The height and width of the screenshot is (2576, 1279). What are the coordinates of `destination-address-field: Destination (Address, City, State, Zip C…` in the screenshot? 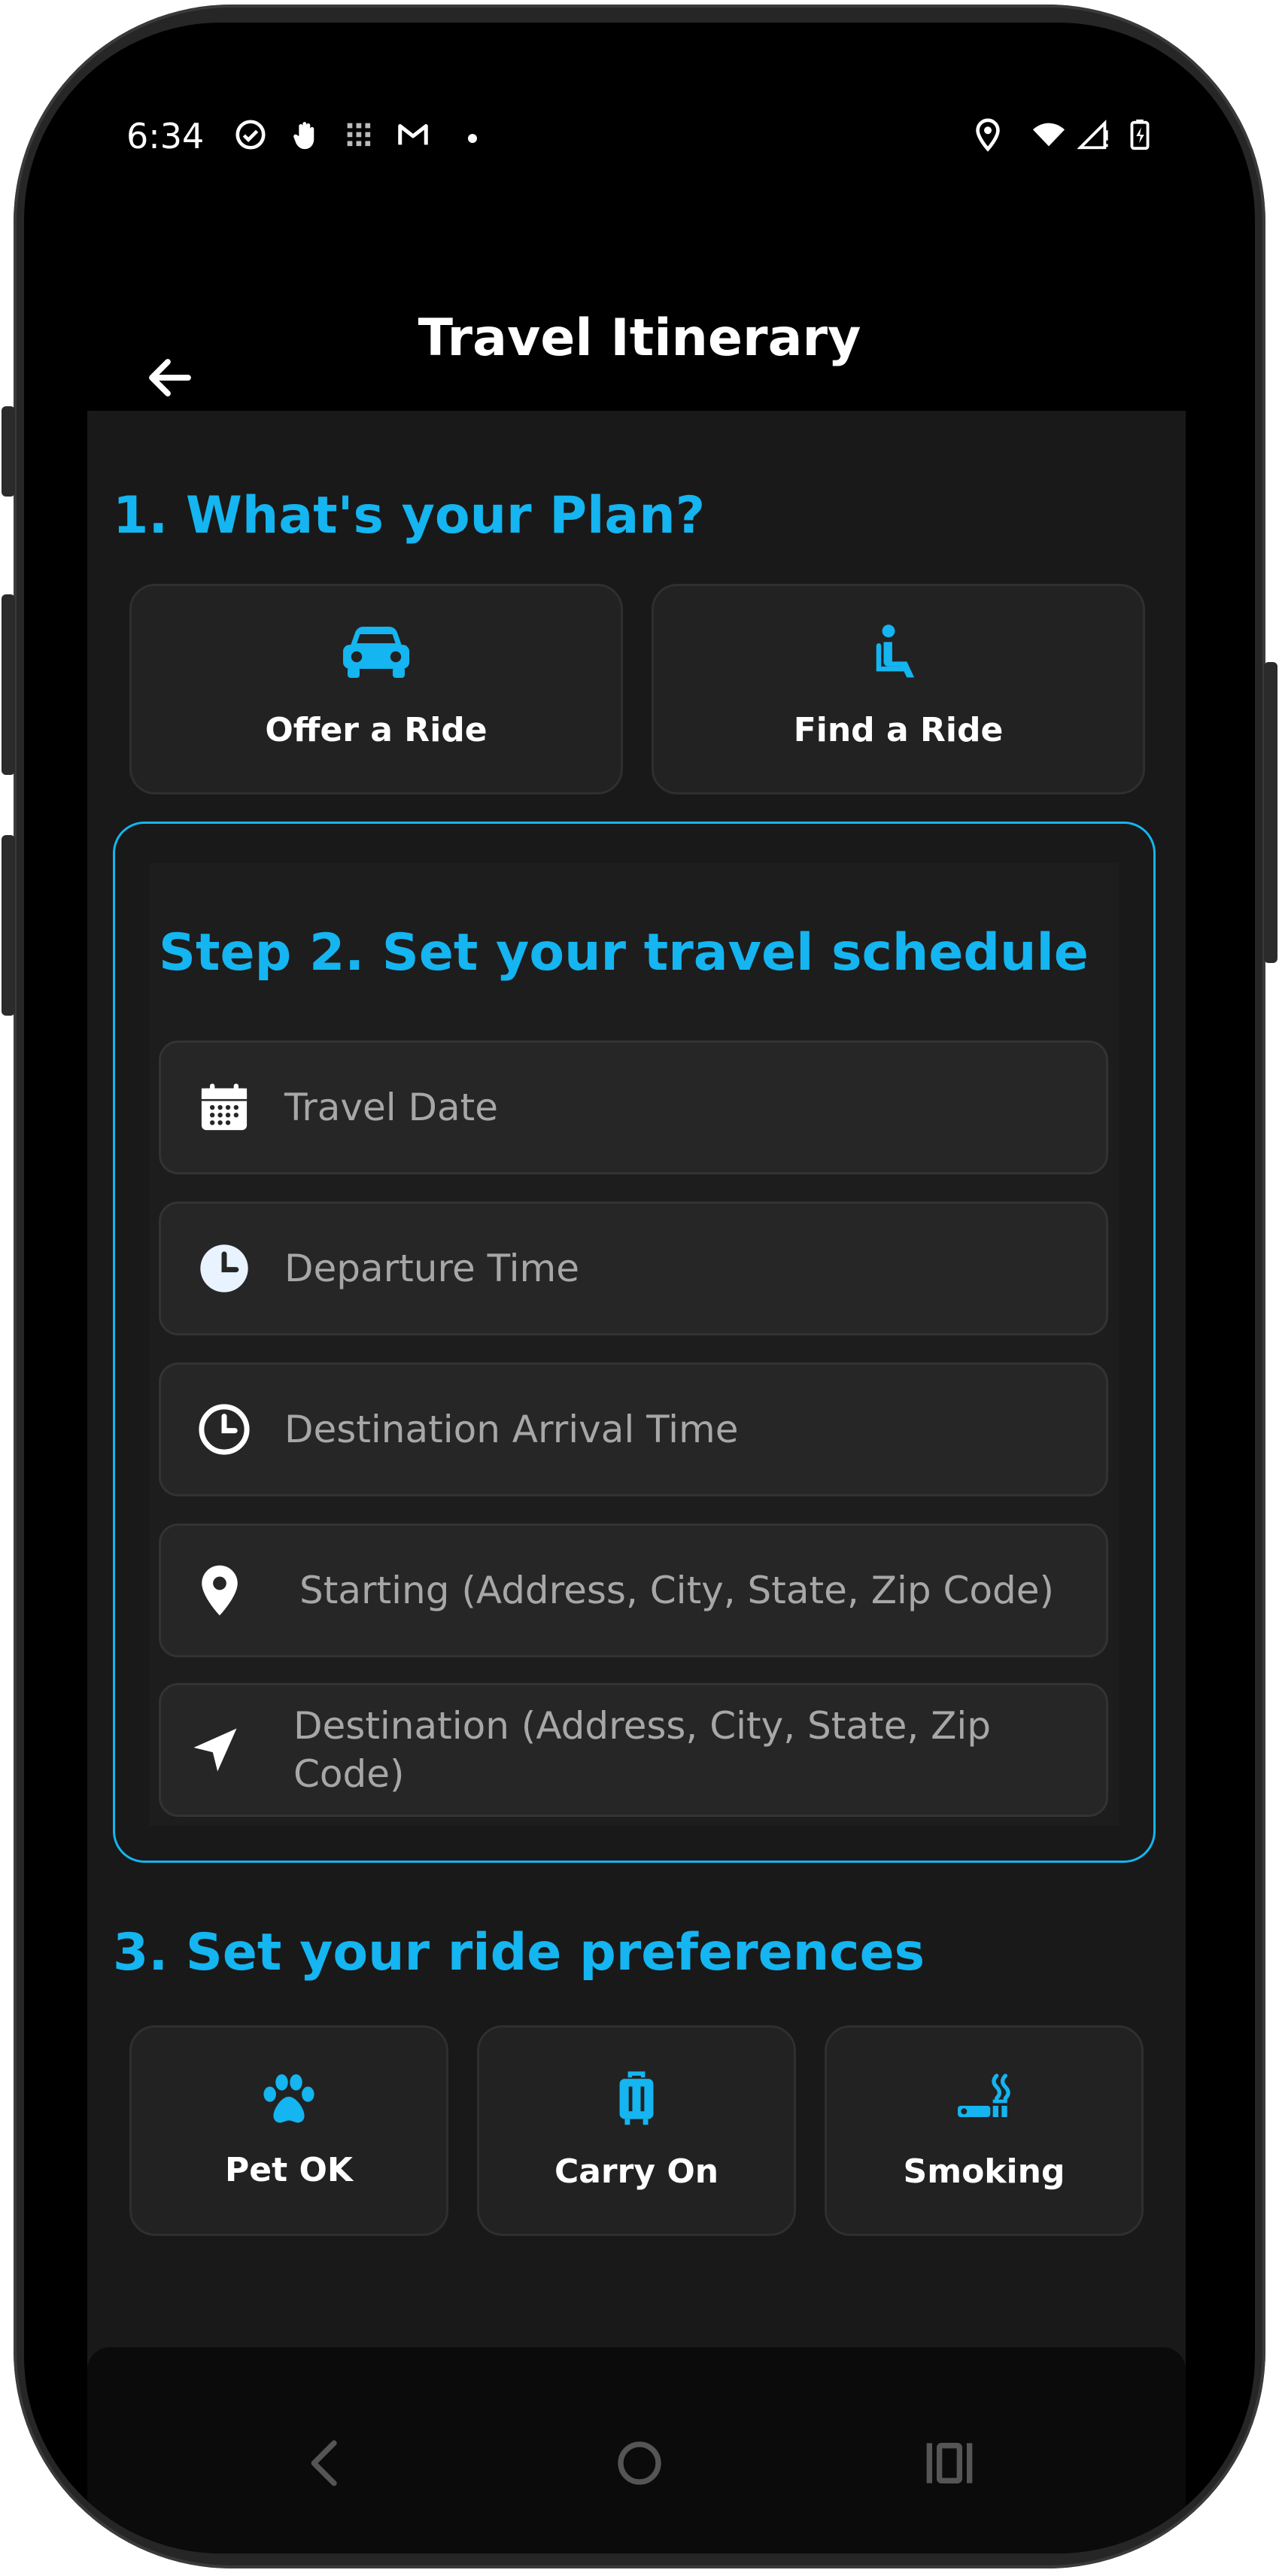 It's located at (633, 1750).